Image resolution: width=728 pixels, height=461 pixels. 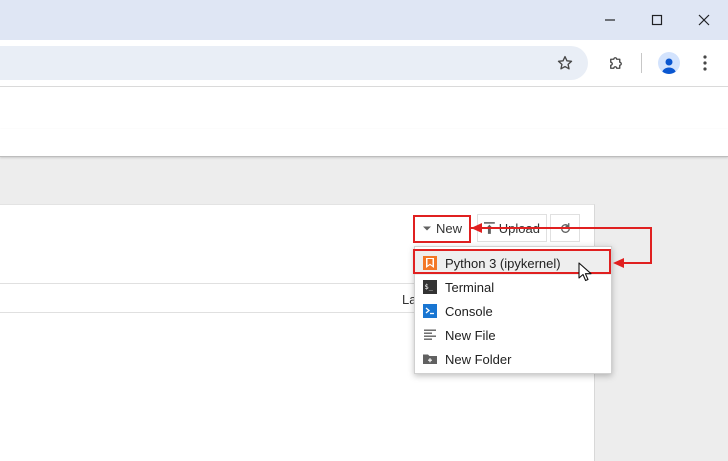 I want to click on mouse-cursor-icon, so click(x=585, y=272).